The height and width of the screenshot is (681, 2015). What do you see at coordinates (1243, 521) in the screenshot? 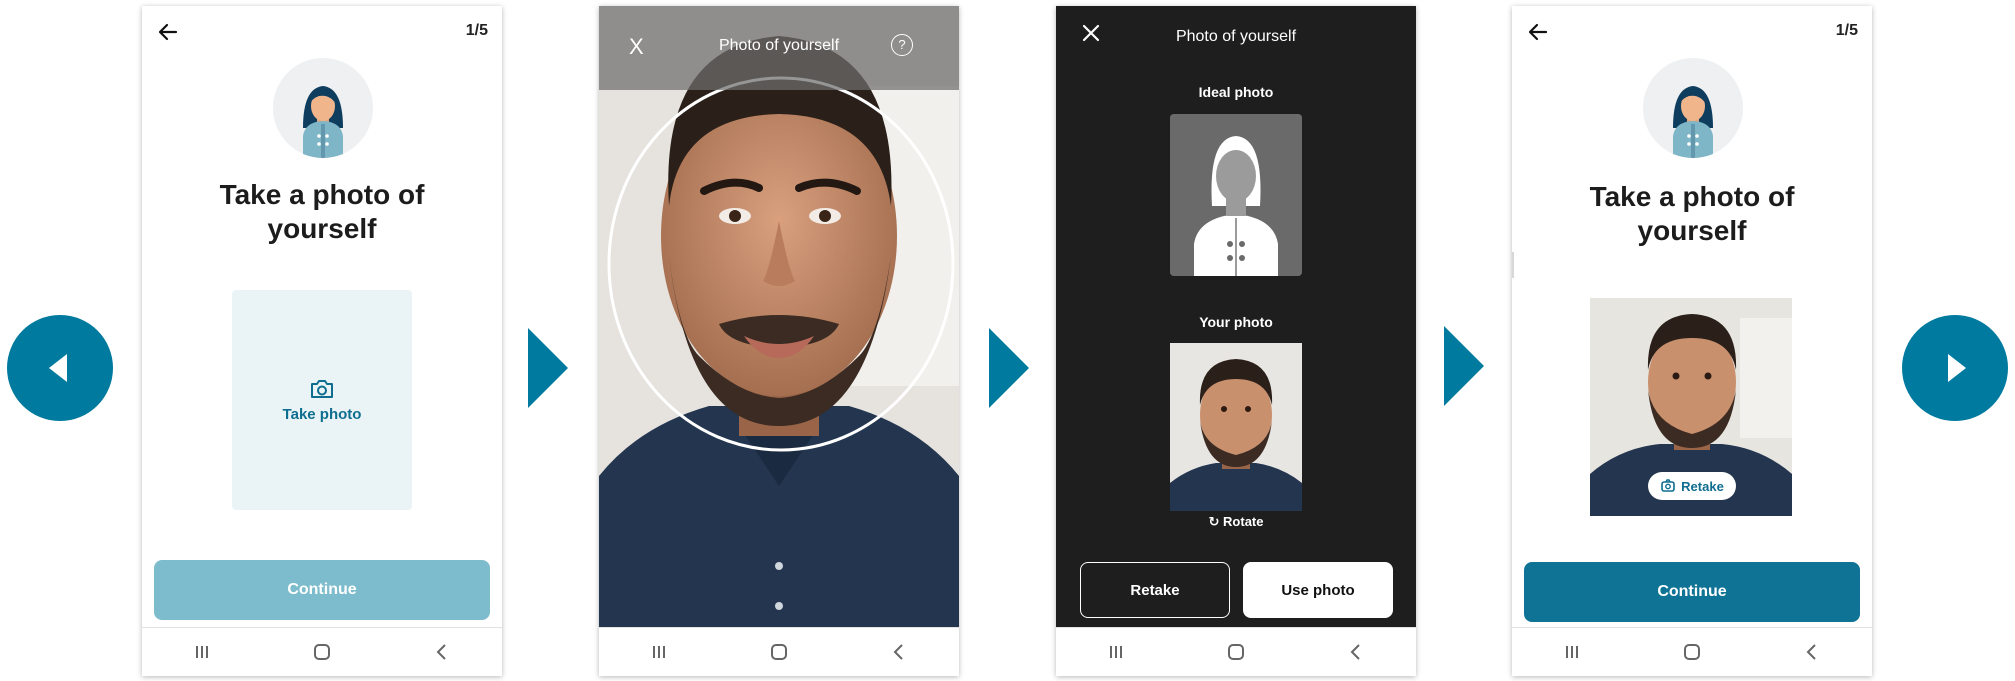
I see `rotate-label: Rotate` at bounding box center [1243, 521].